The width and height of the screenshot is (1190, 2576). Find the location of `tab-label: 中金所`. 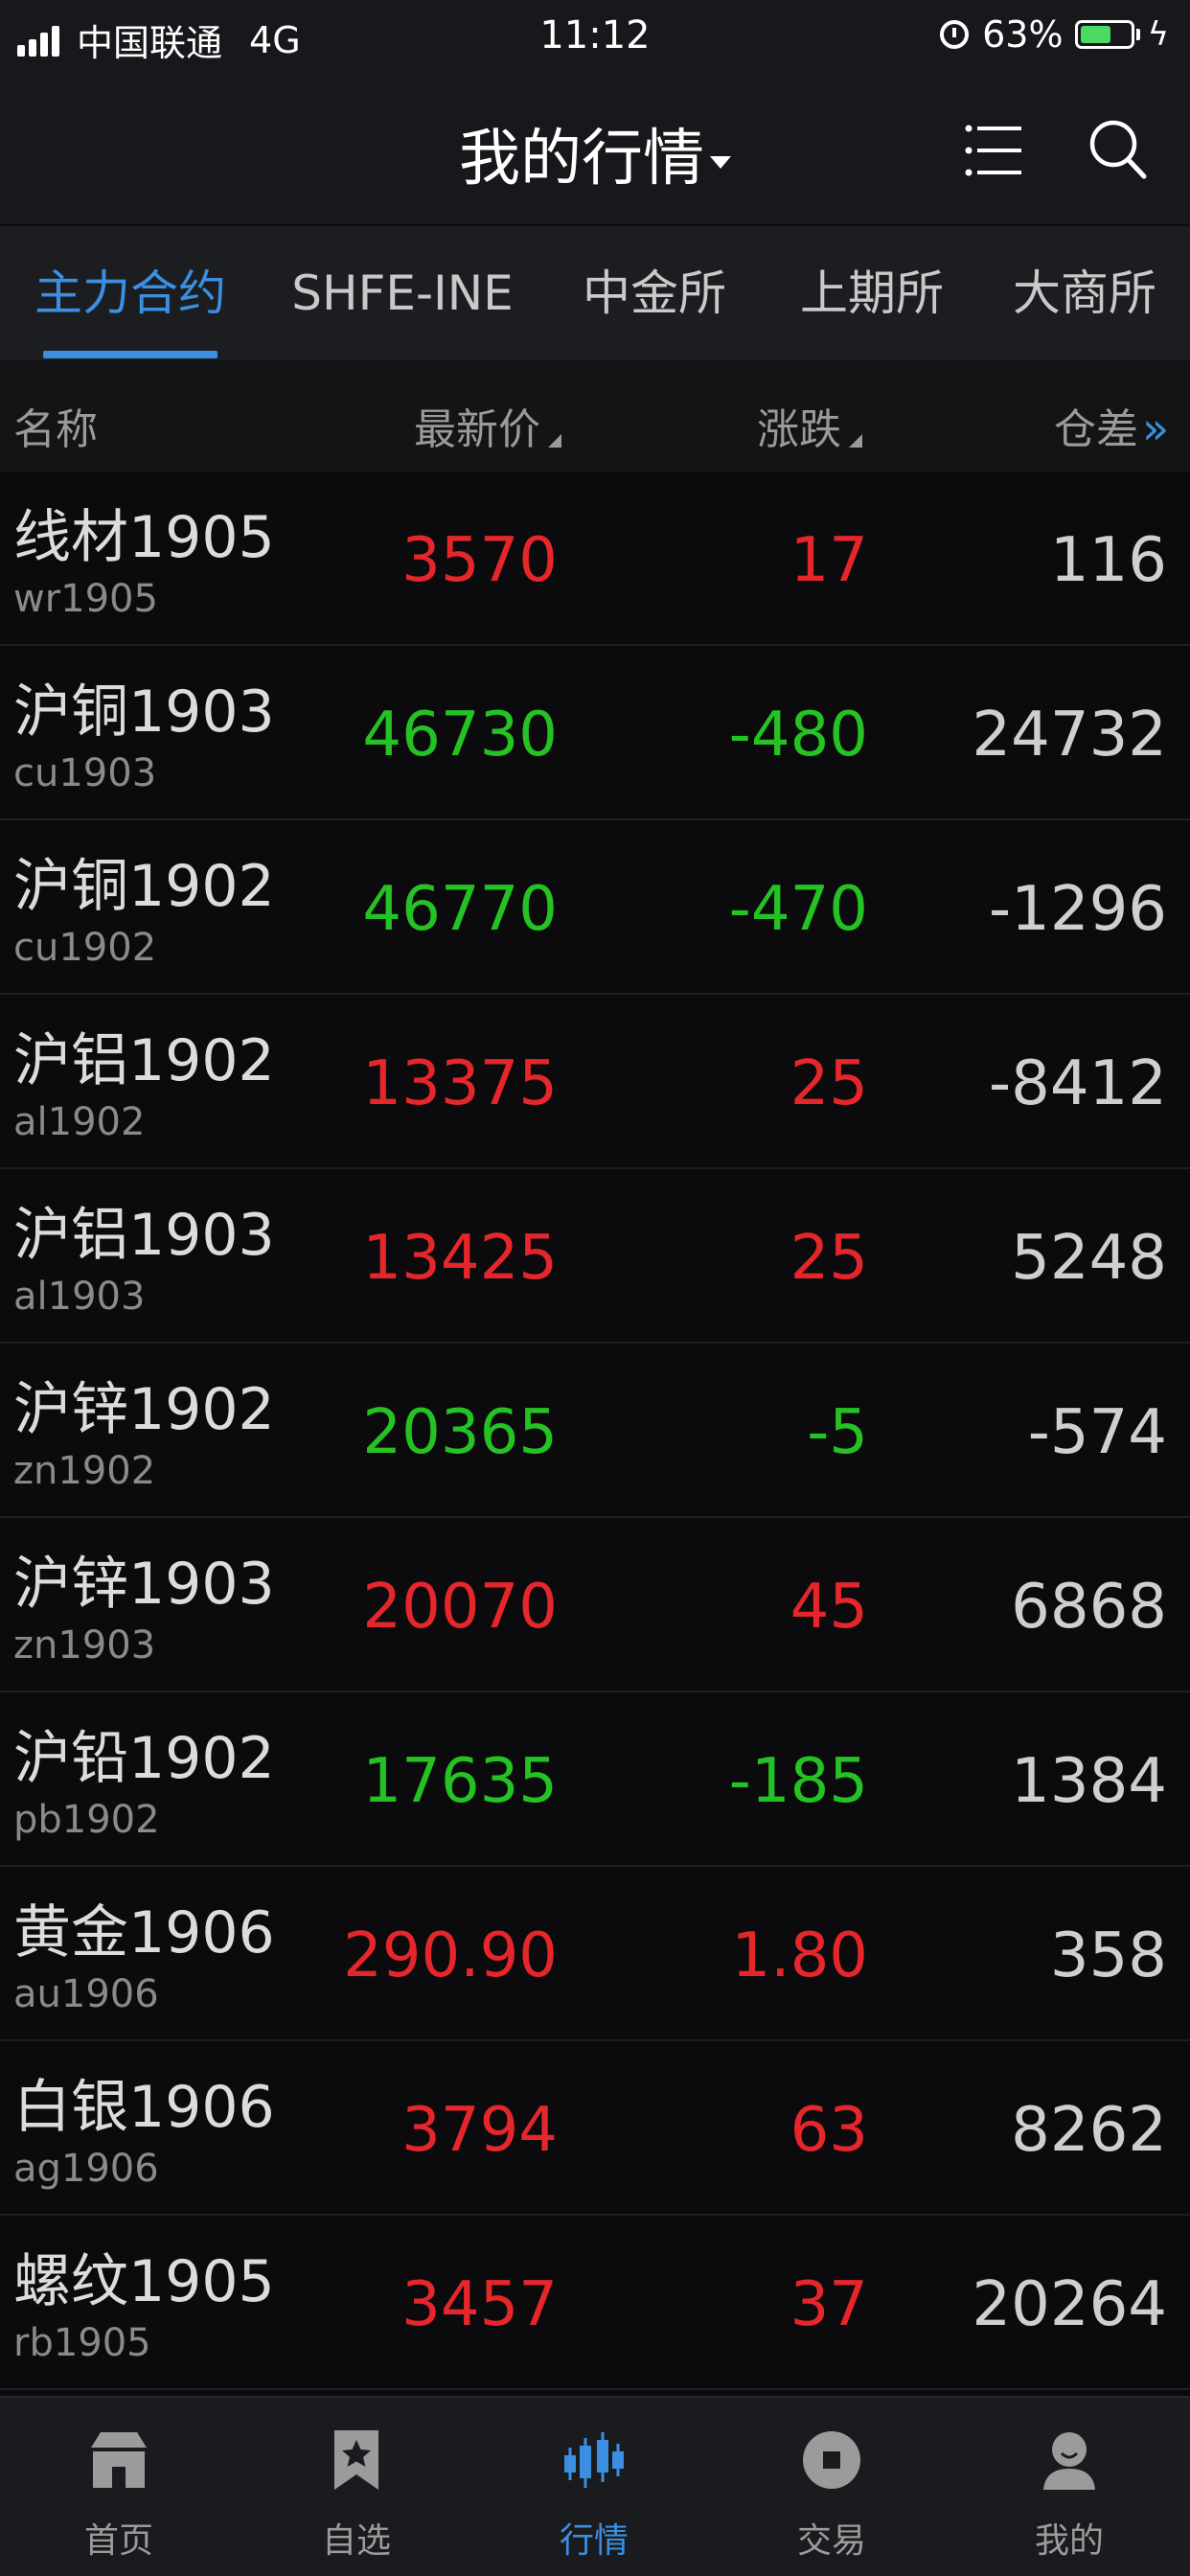

tab-label: 中金所 is located at coordinates (654, 293).